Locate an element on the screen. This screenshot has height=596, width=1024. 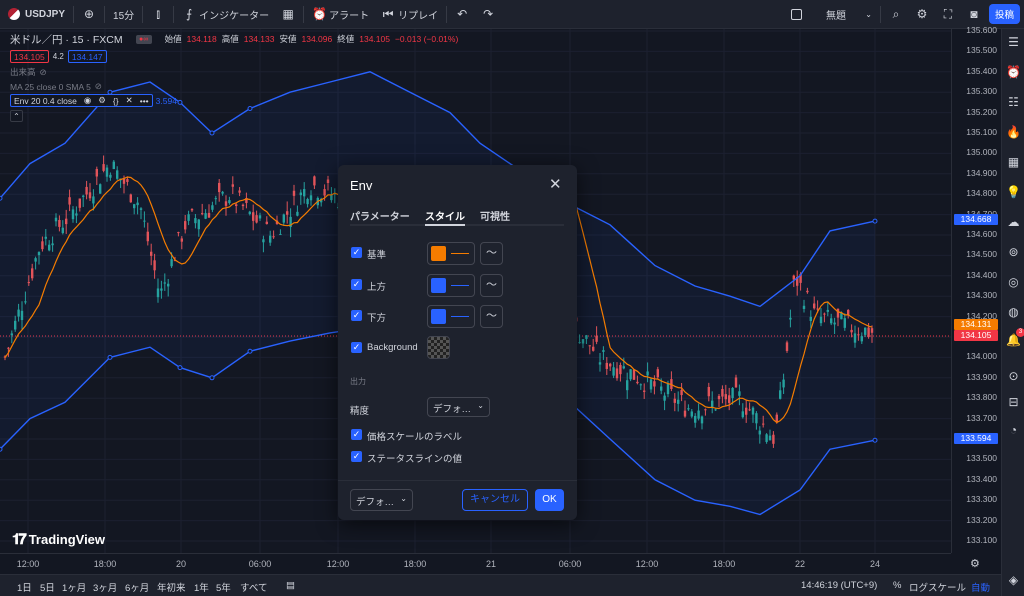
replay-button: ⏮ リプレイ is located at coordinates (409, 14).